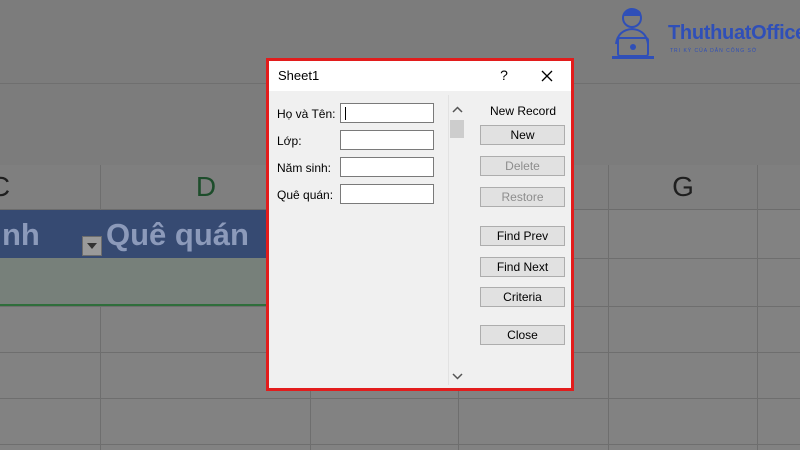 The width and height of the screenshot is (800, 450). What do you see at coordinates (206, 187) in the screenshot?
I see `column-header-d: D` at bounding box center [206, 187].